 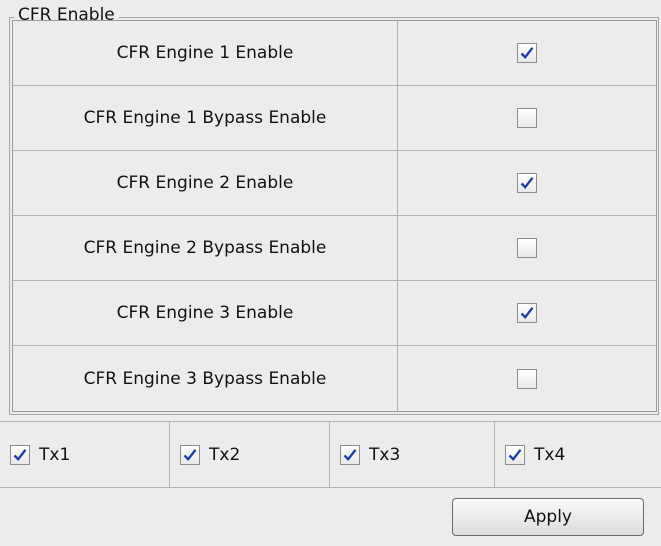 What do you see at coordinates (205, 53) in the screenshot?
I see `engine-label: CFR Engine 1 Enable` at bounding box center [205, 53].